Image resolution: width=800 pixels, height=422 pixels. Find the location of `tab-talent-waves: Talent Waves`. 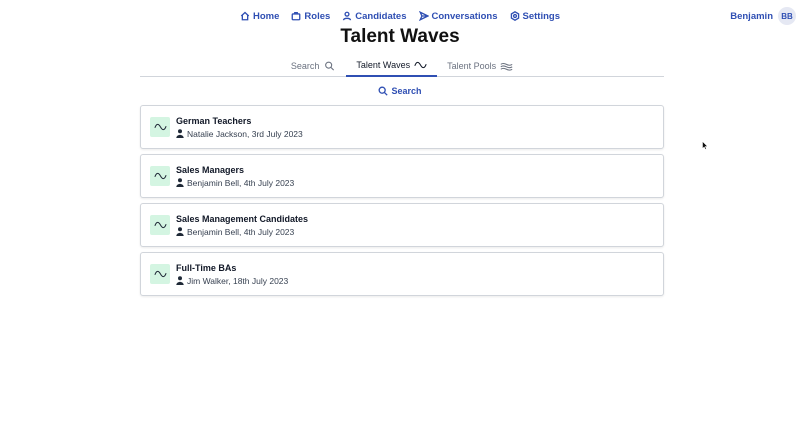

tab-talent-waves: Talent Waves is located at coordinates (392, 66).